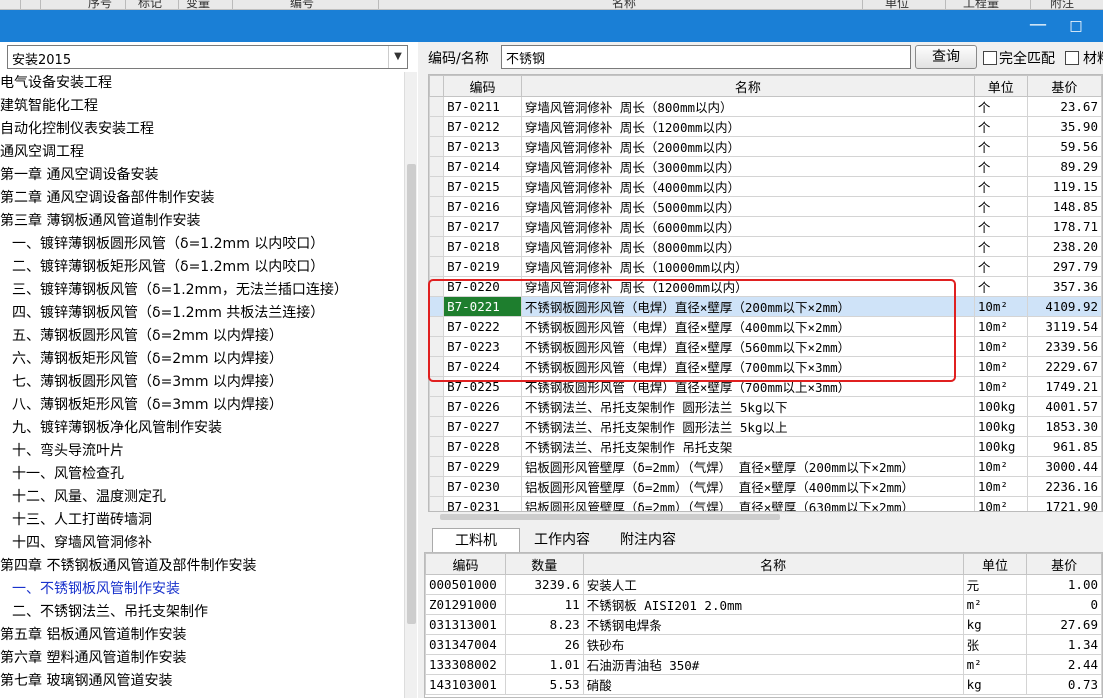 The height and width of the screenshot is (698, 1103). Describe the element at coordinates (147, 405) in the screenshot. I see `tree-item: 八、薄钢板矩形风管（δ=3mm 以内焊接）` at that location.